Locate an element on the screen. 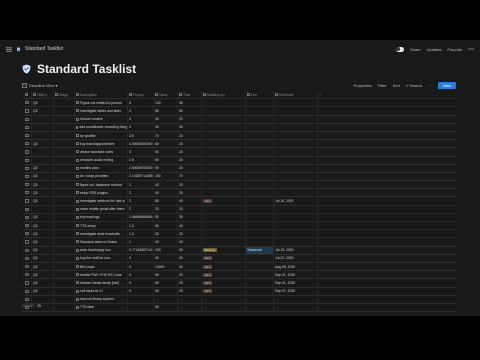  table-row: weave standard notes 3 60 20 is located at coordinates (239, 152).